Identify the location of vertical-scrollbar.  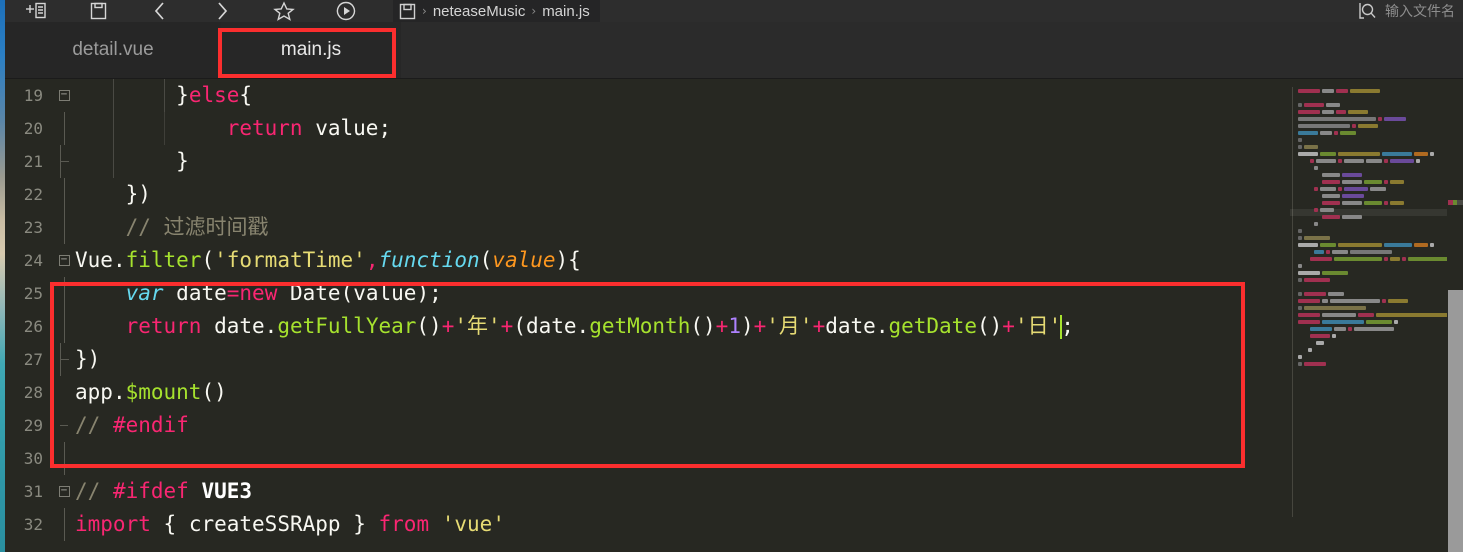
(1455, 315).